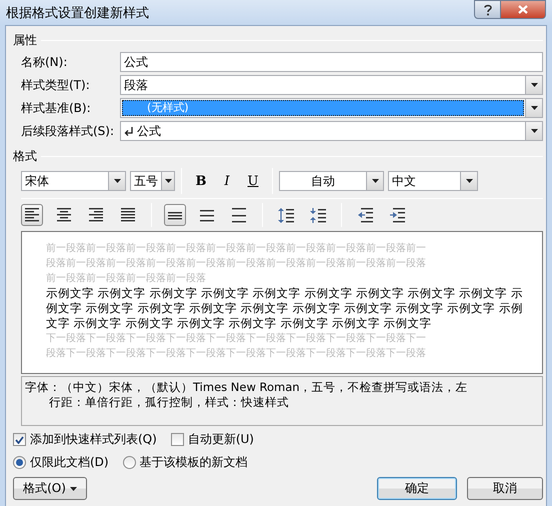  I want to click on close-icon, so click(523, 9).